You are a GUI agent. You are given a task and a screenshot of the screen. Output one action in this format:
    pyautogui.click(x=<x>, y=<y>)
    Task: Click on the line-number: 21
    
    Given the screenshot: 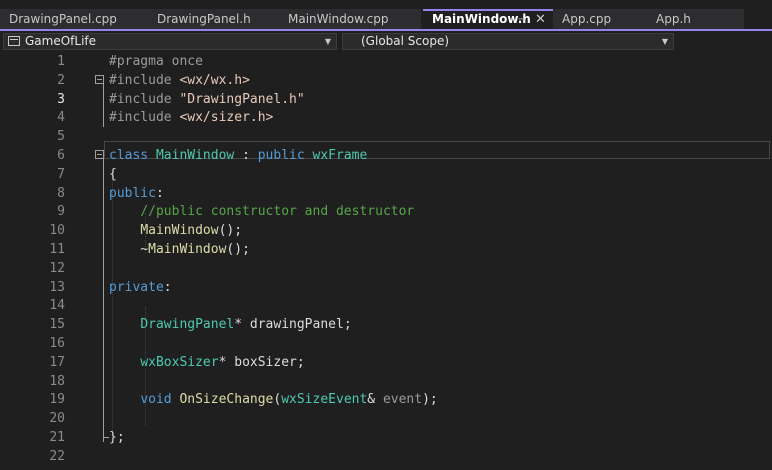 What is the action you would take?
    pyautogui.click(x=57, y=437)
    